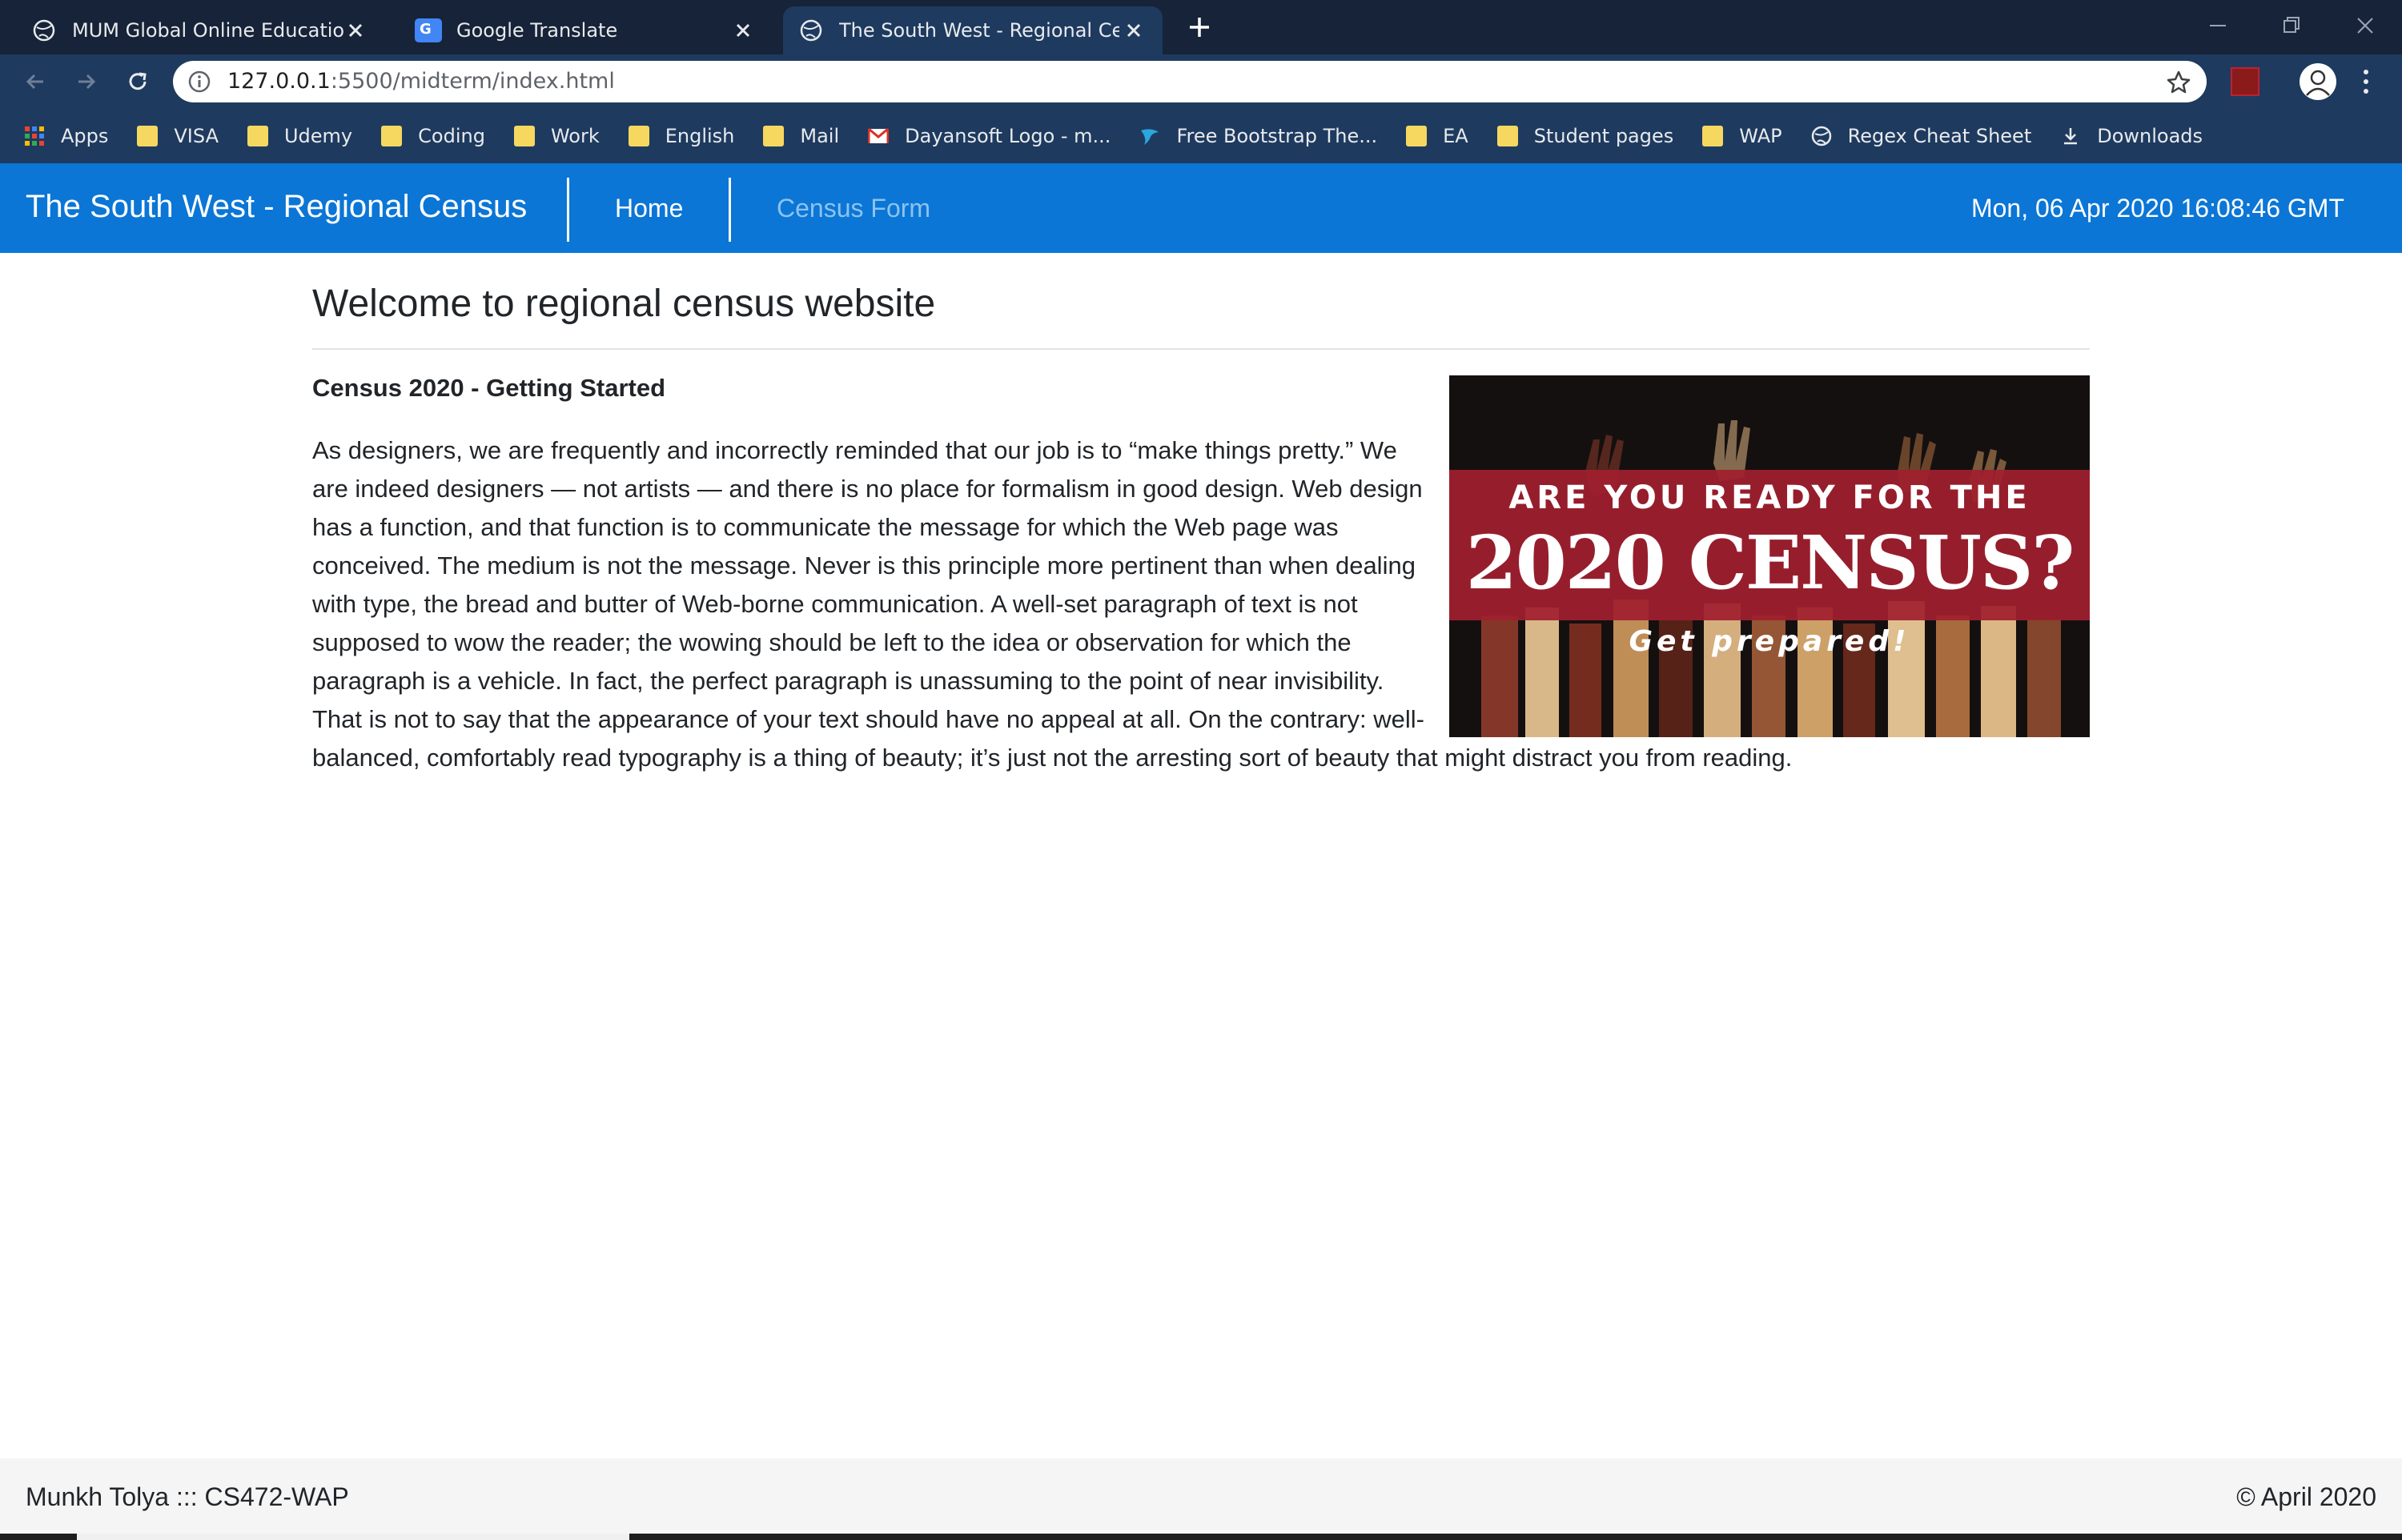 Image resolution: width=2402 pixels, height=1540 pixels. Describe the element at coordinates (820, 136) in the screenshot. I see `bookmark-label: Mail` at that location.